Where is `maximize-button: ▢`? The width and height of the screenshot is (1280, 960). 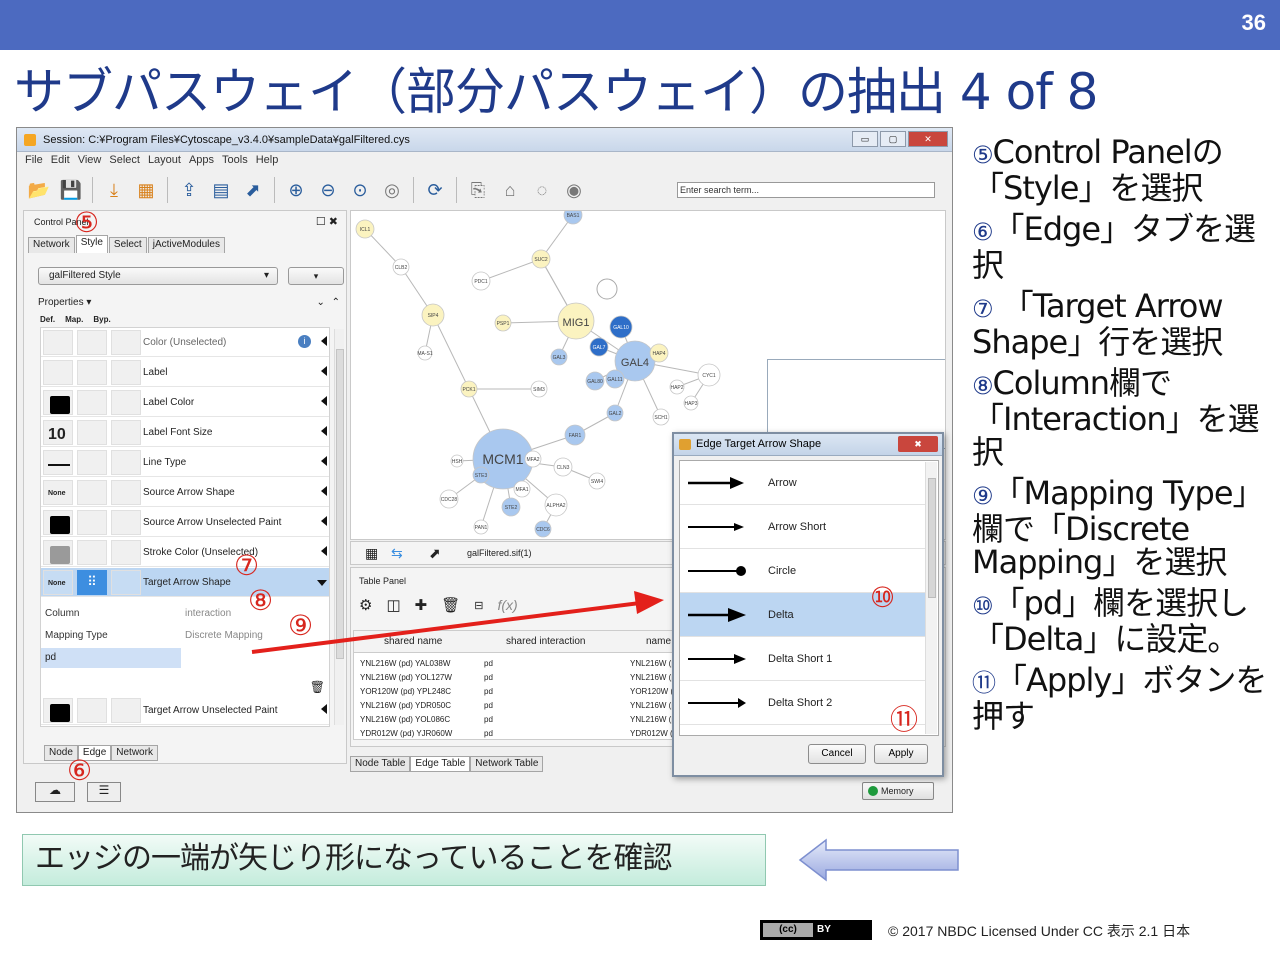 maximize-button: ▢ is located at coordinates (893, 139).